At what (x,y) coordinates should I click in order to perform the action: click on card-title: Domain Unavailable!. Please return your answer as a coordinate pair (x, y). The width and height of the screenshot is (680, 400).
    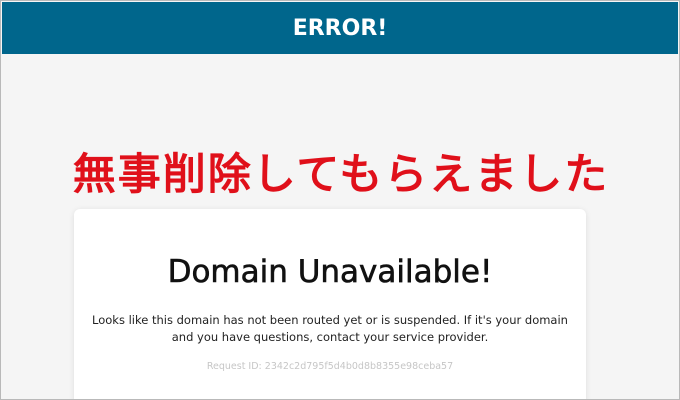
    Looking at the image, I should click on (330, 272).